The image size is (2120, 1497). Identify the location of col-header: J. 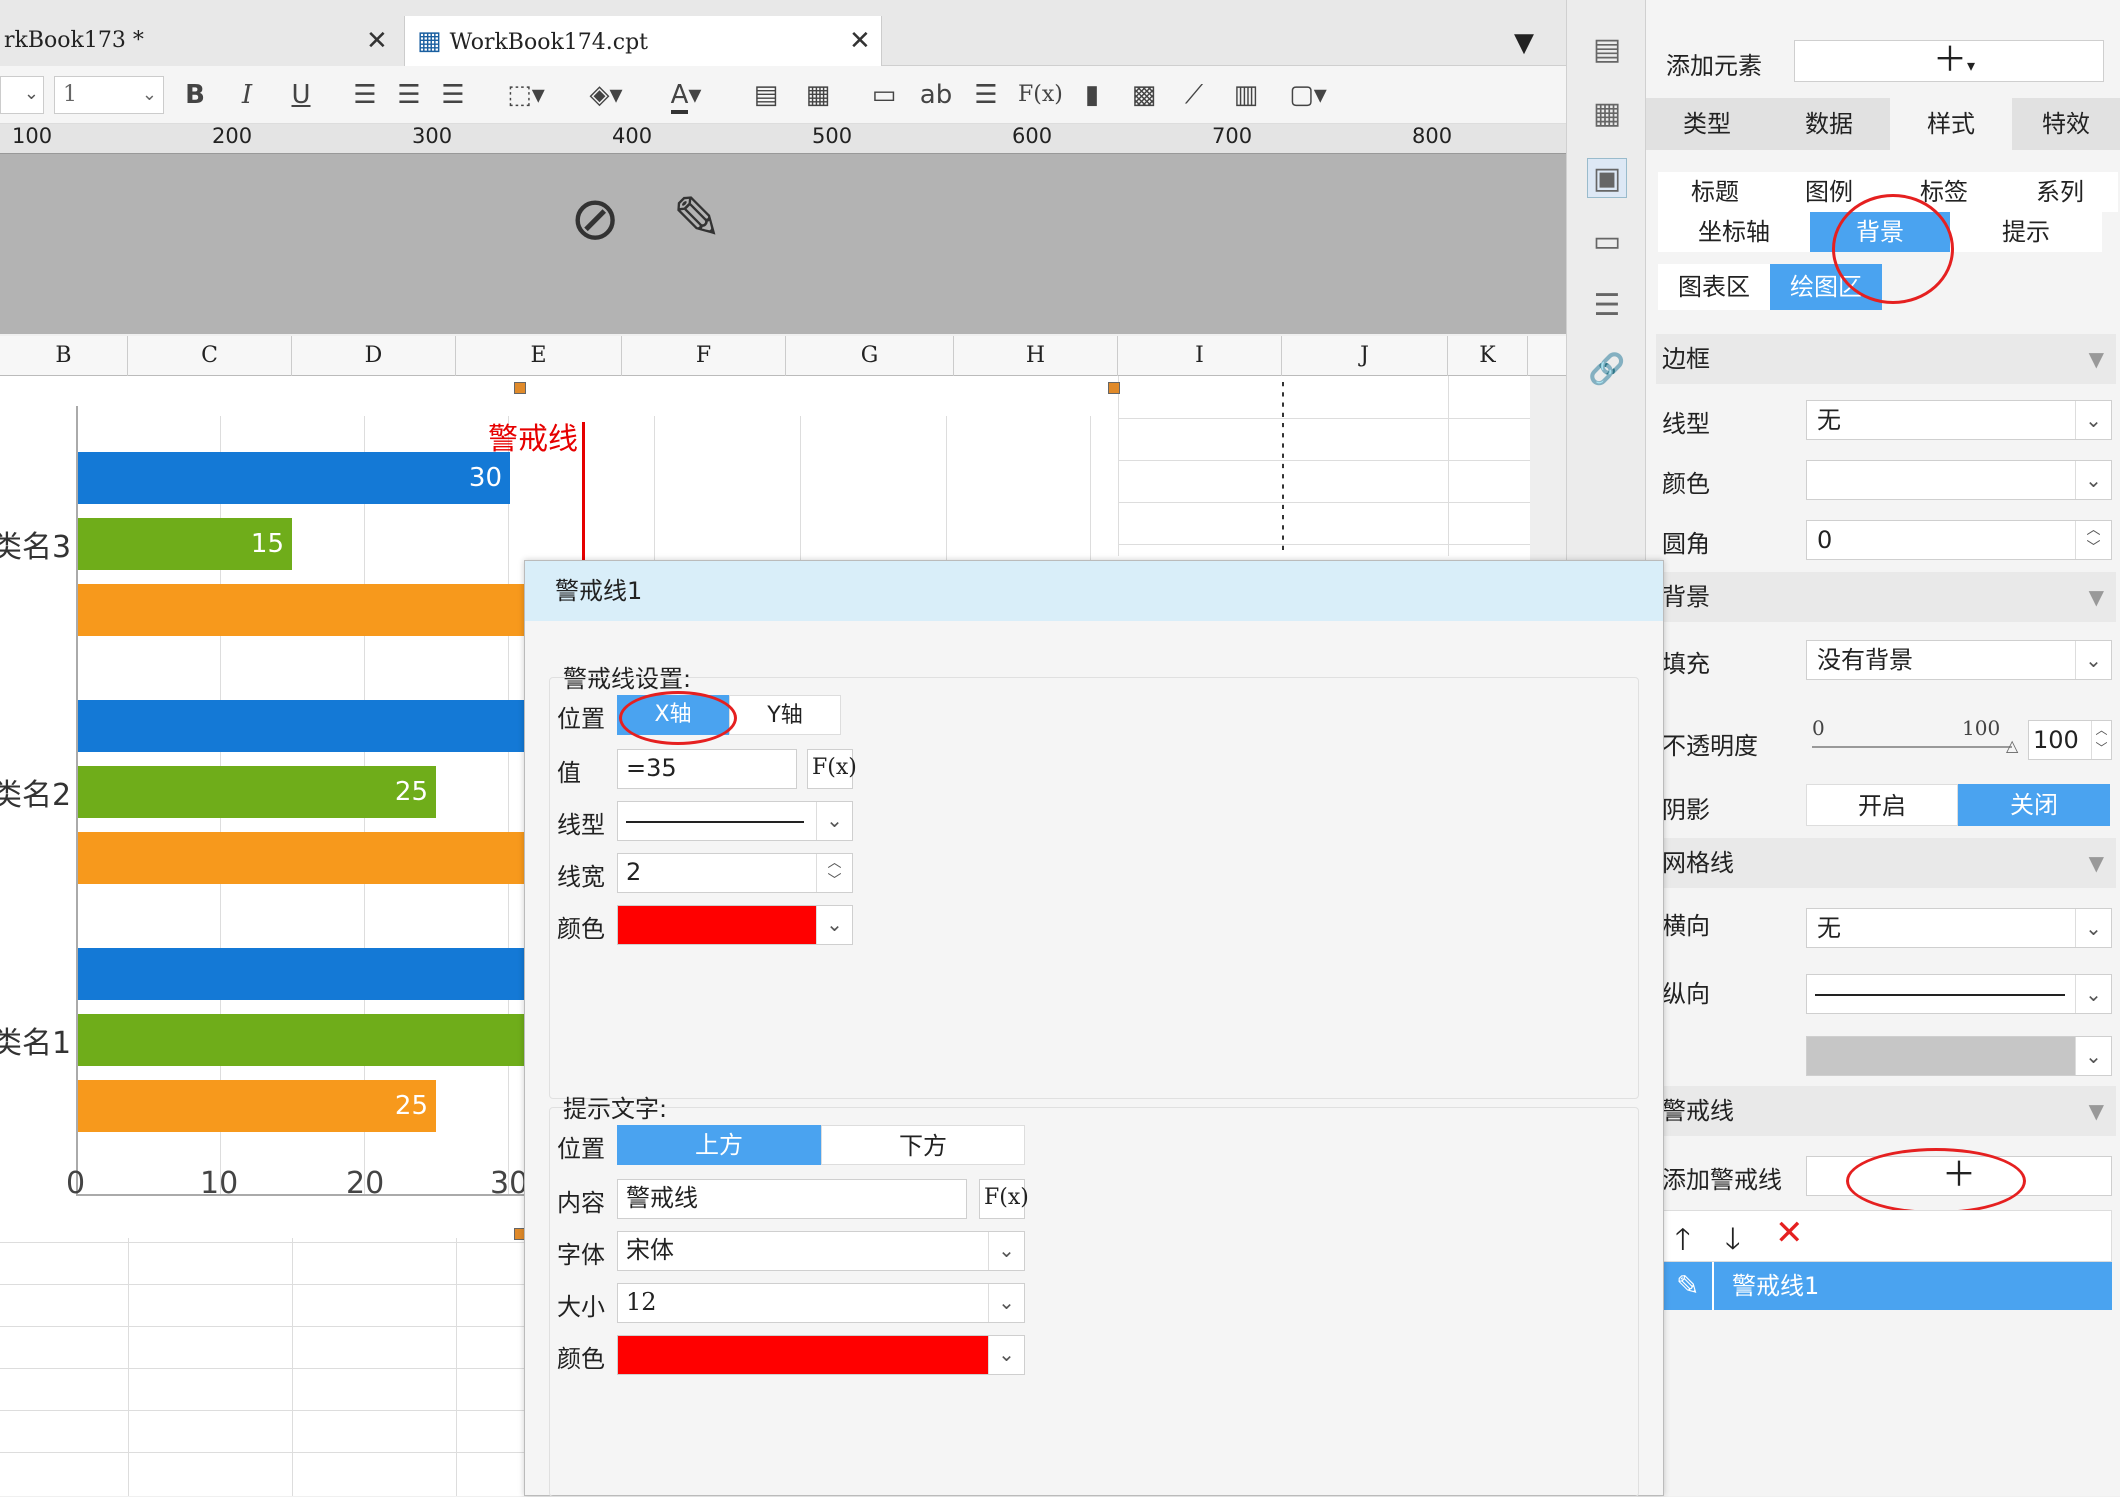
(1365, 356).